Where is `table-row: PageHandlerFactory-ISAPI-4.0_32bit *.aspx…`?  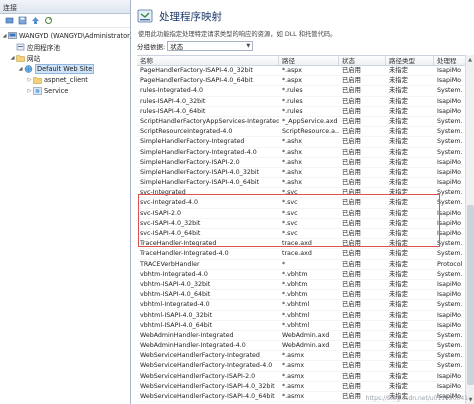 table-row: PageHandlerFactory-ISAPI-4.0_32bit *.aspx… is located at coordinates (304, 71).